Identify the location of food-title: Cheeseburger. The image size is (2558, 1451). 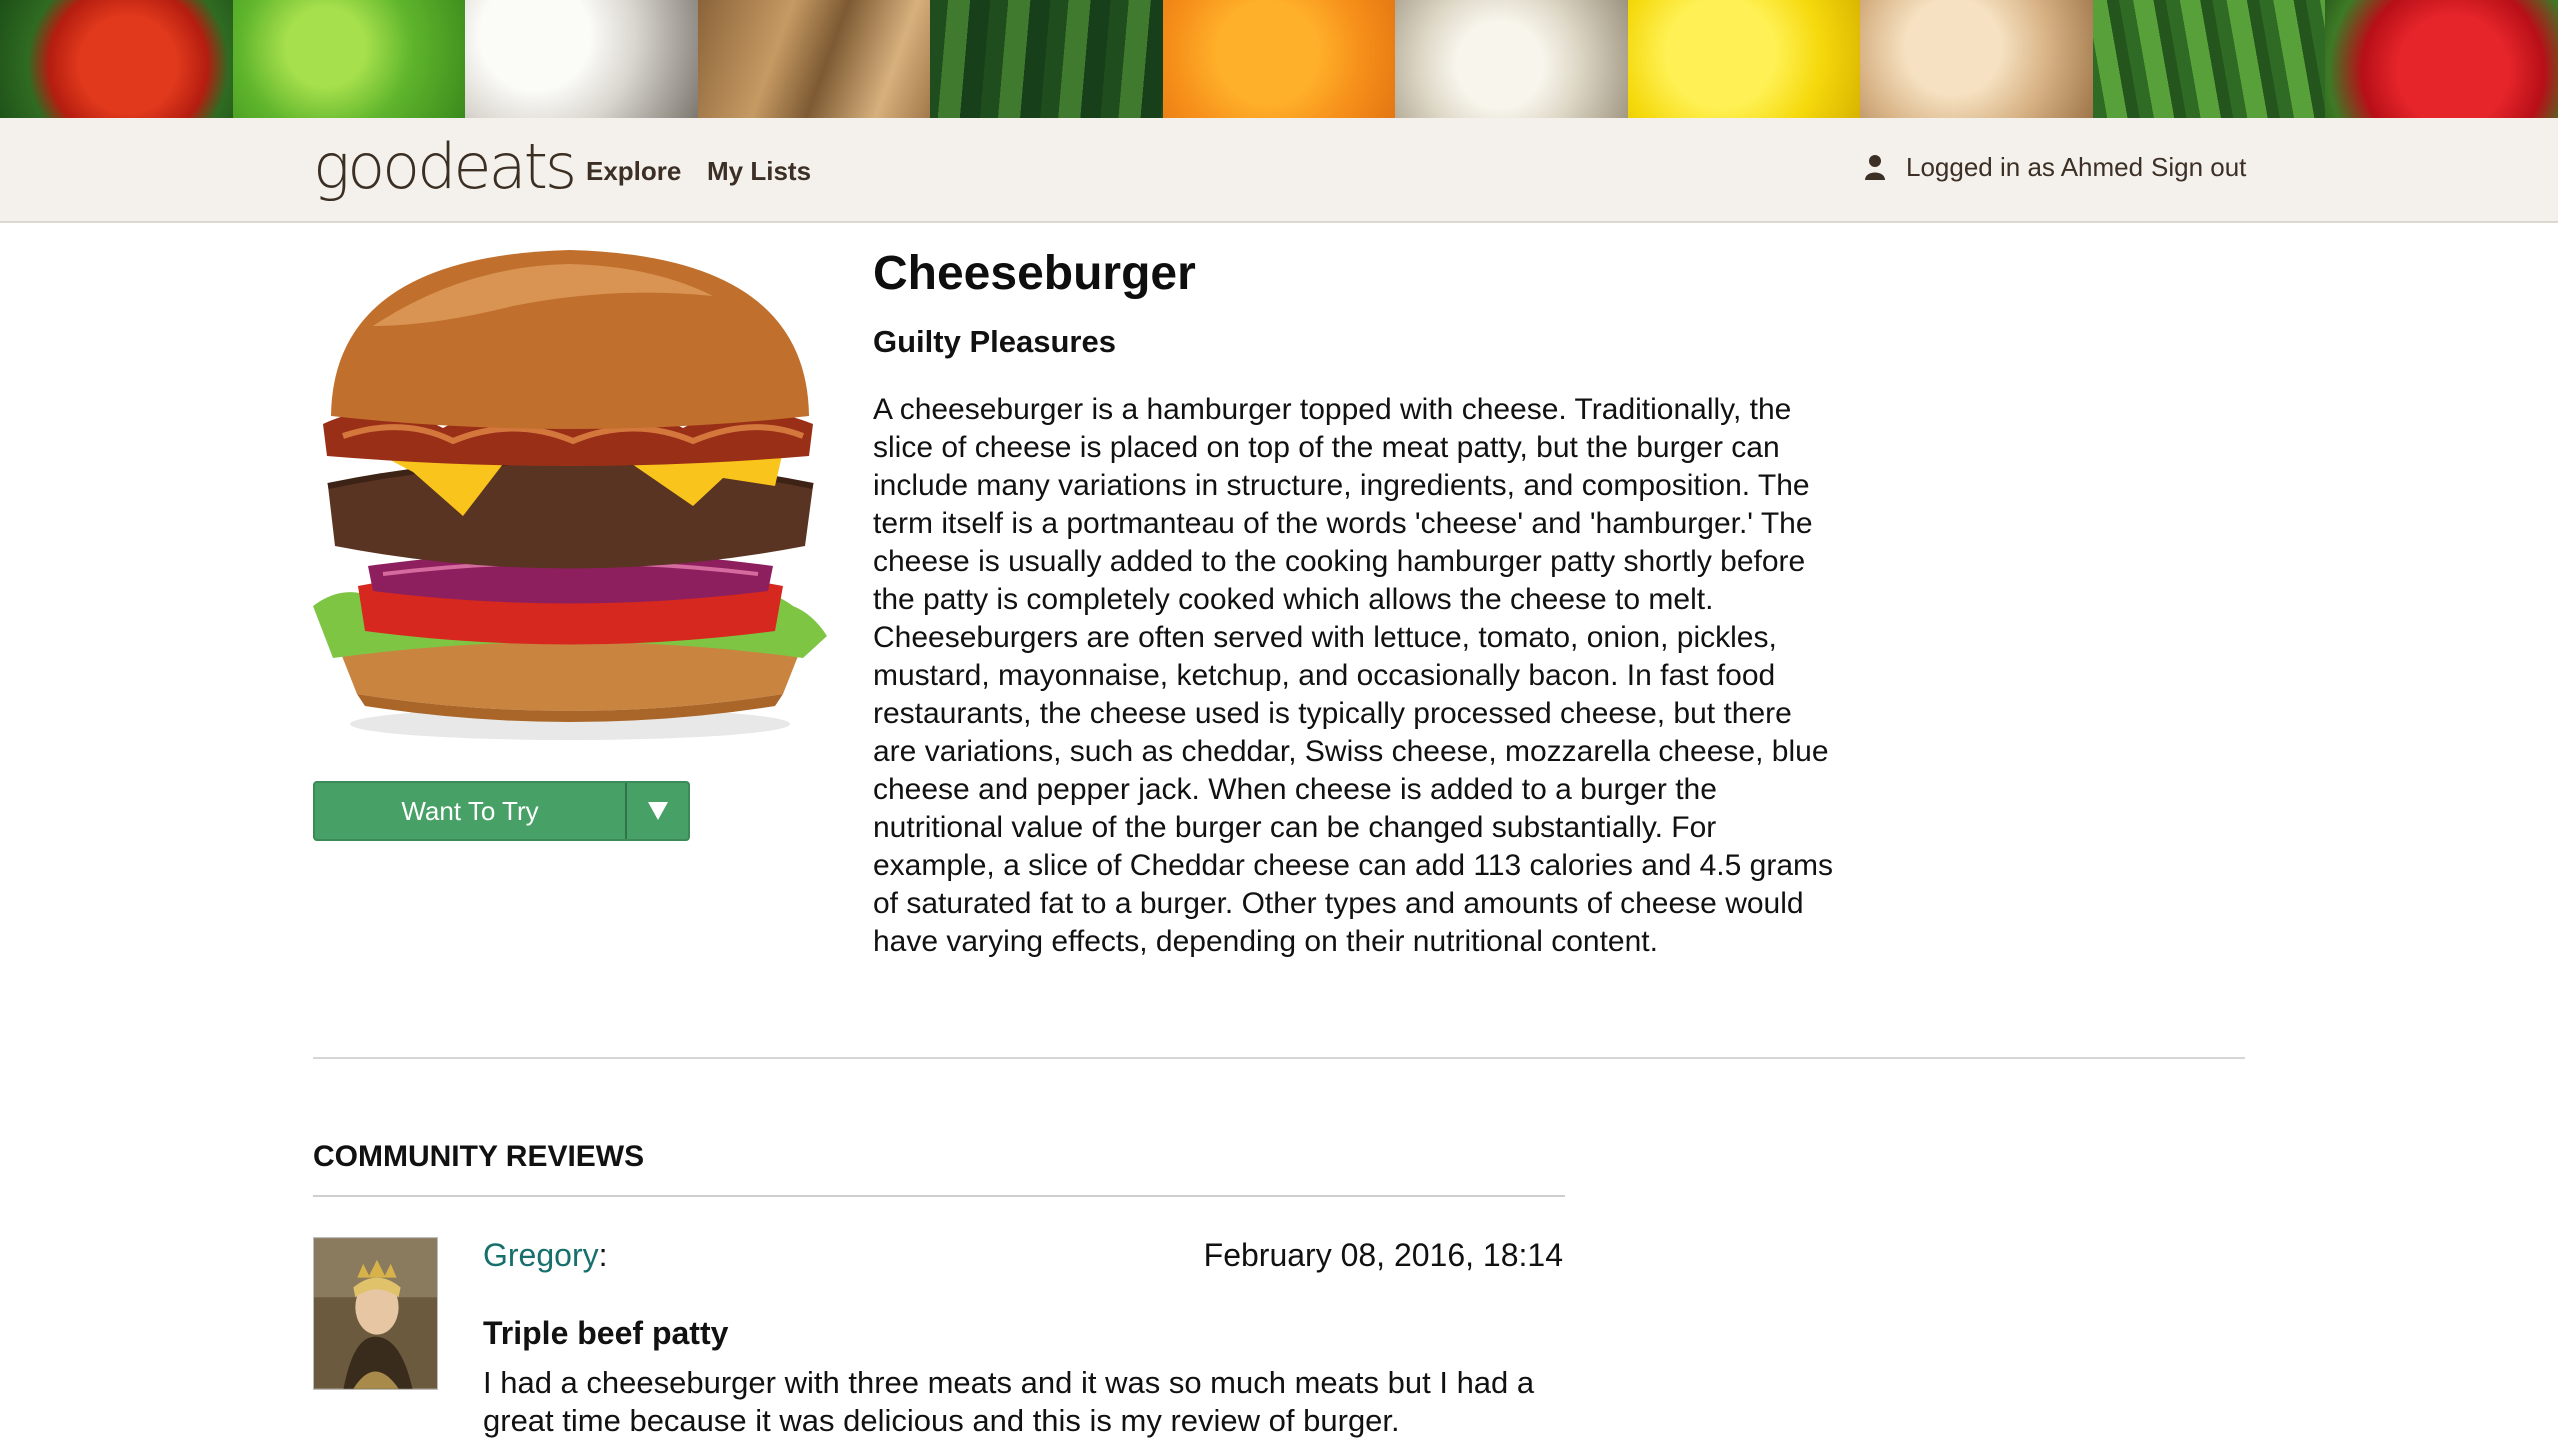
(1034, 273).